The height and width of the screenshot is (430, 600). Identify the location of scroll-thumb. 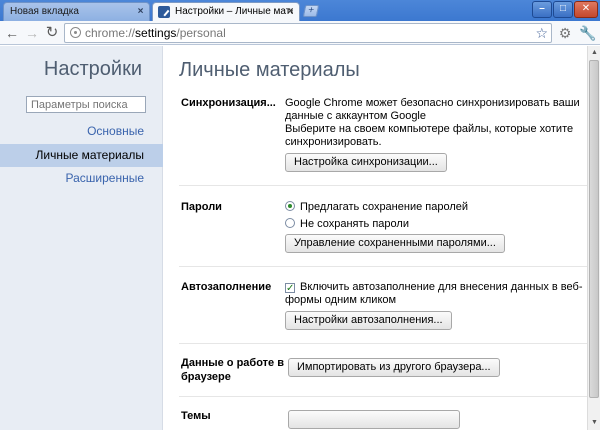
(594, 229).